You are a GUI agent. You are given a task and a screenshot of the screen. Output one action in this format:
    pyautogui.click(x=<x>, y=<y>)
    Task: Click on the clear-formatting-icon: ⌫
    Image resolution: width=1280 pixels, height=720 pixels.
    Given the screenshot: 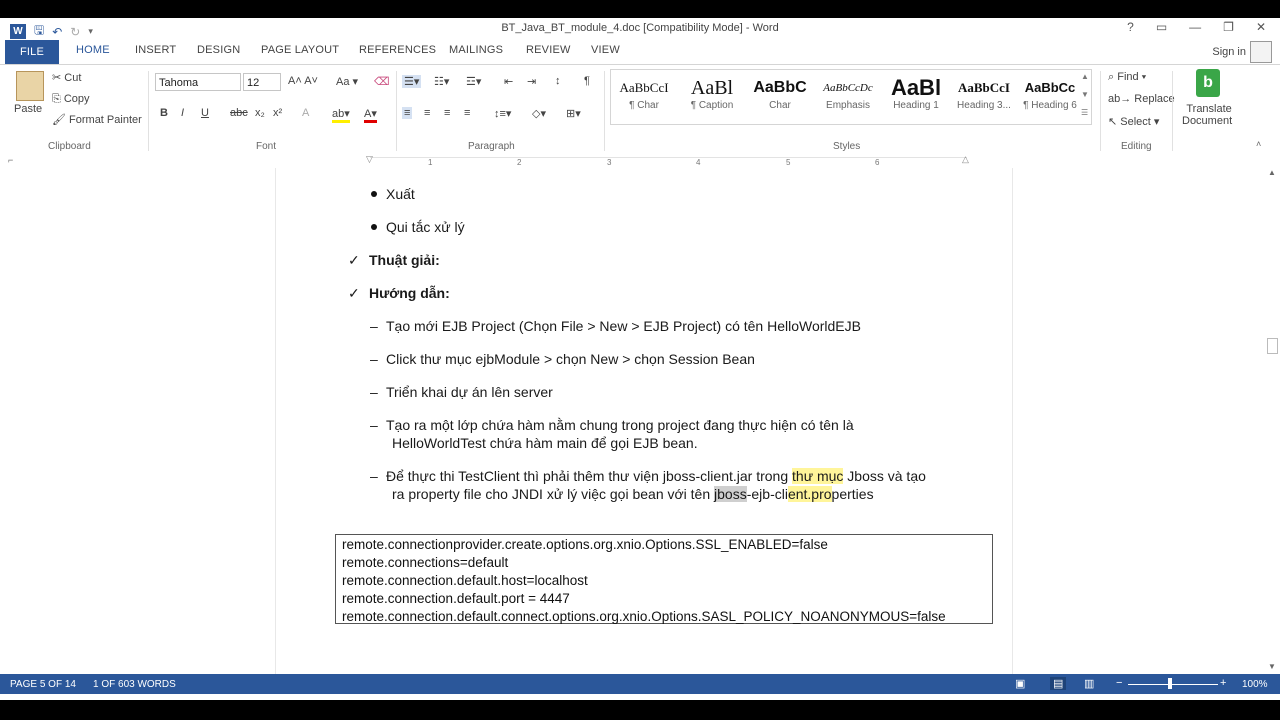 What is the action you would take?
    pyautogui.click(x=382, y=81)
    